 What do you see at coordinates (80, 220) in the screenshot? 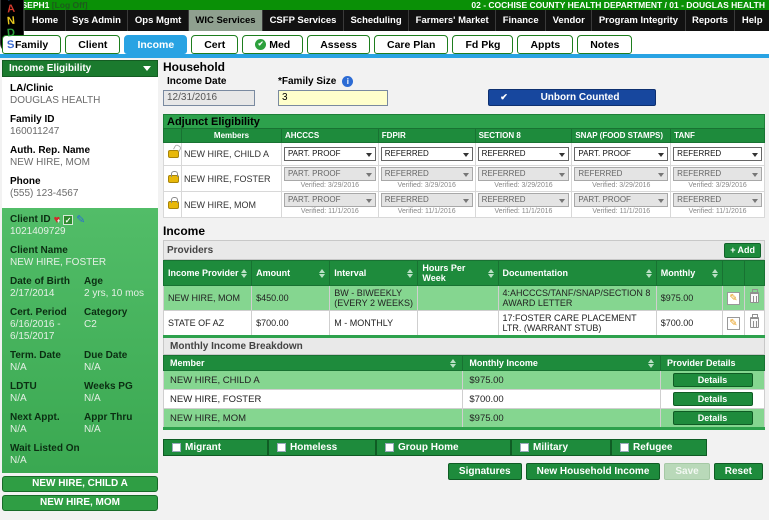
I see `edit-client-icon: ✎` at bounding box center [80, 220].